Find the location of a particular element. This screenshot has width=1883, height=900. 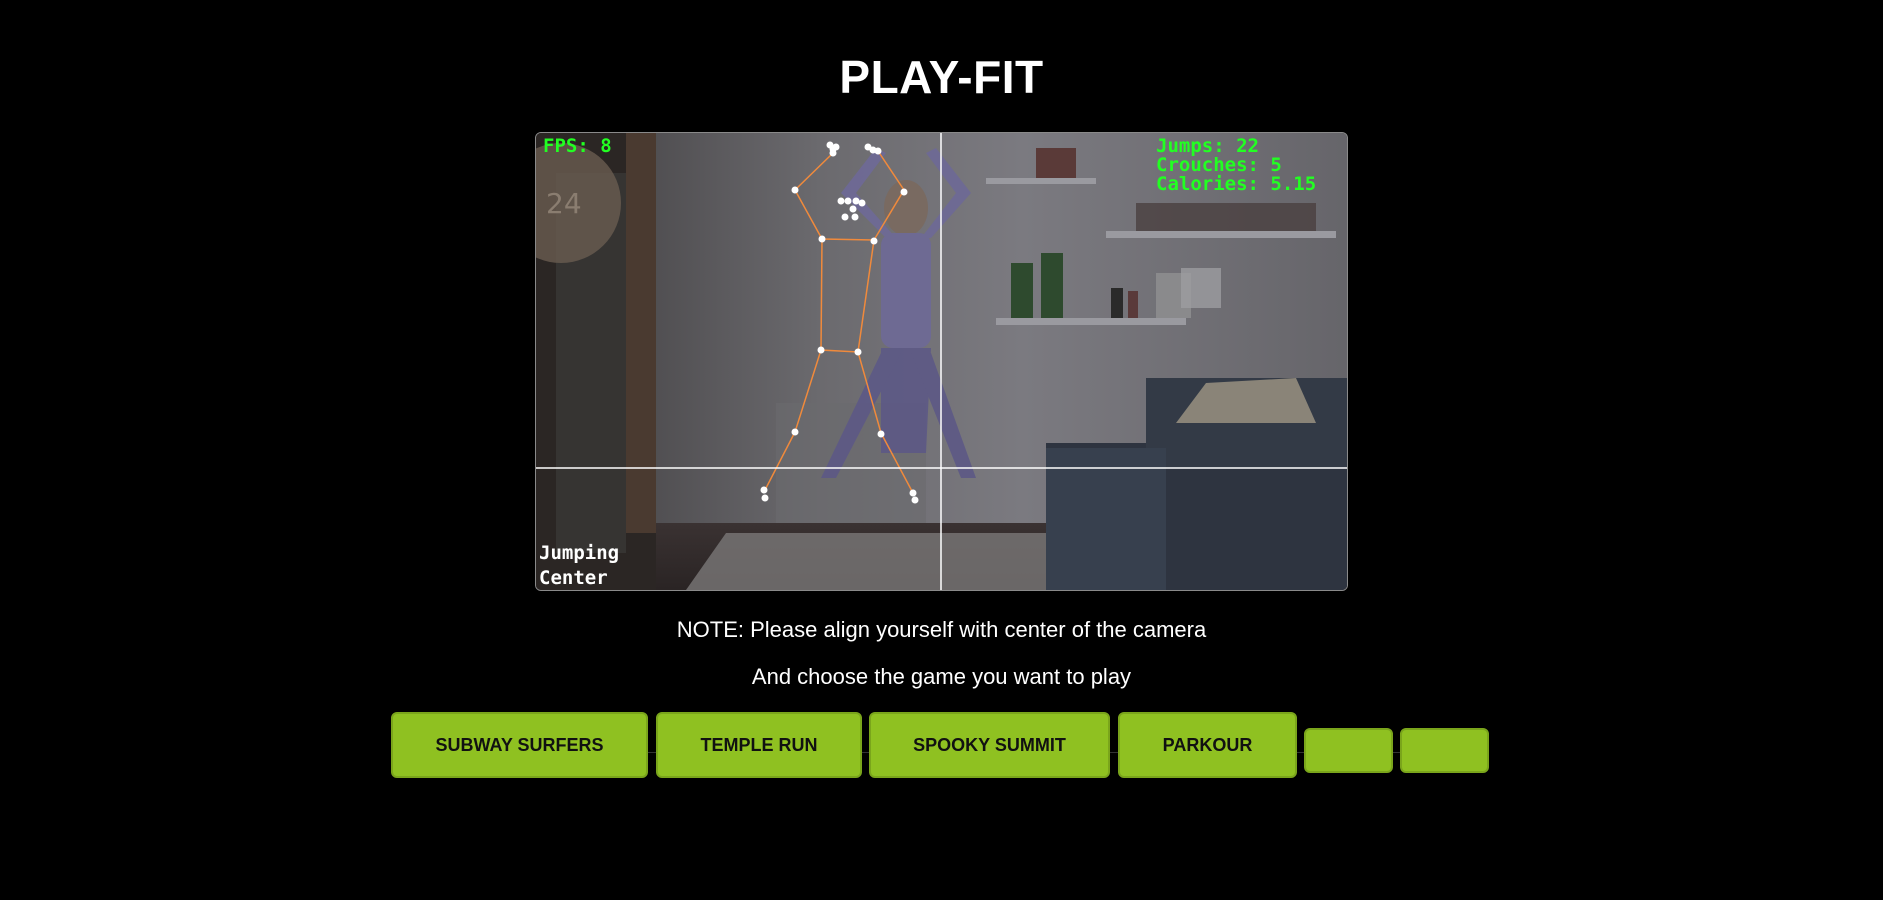

subway-surfers-button: SUBWAY SURFERS is located at coordinates (519, 745).